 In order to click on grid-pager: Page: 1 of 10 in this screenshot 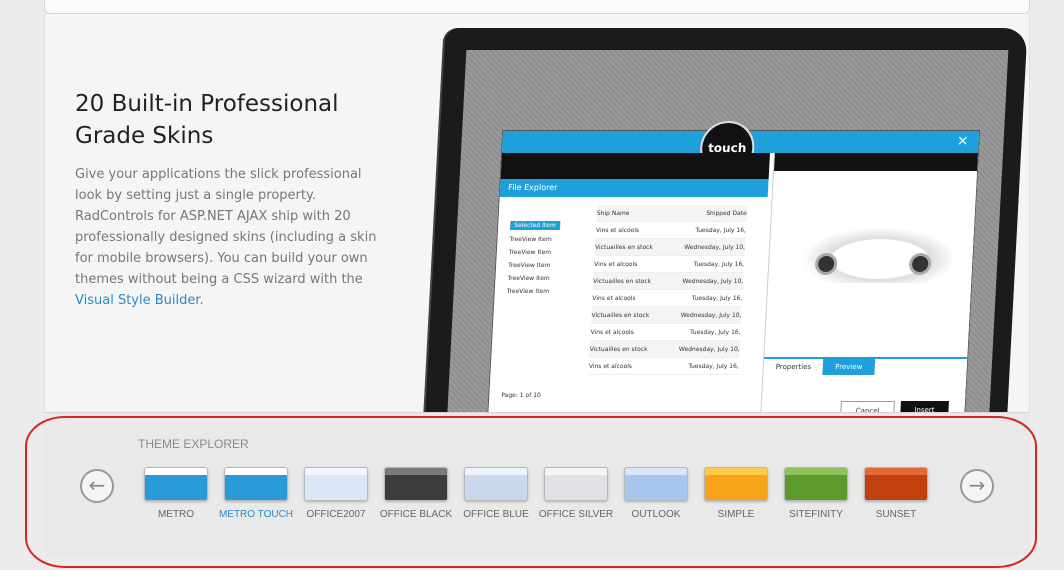, I will do `click(521, 395)`.